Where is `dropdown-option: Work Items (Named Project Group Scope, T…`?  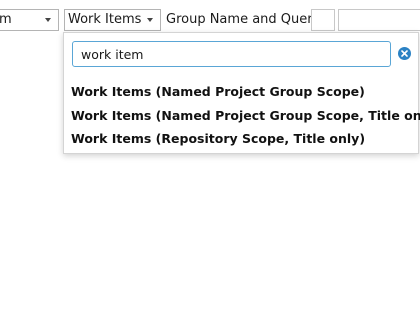 dropdown-option: Work Items (Named Project Group Scope, T… is located at coordinates (245, 116).